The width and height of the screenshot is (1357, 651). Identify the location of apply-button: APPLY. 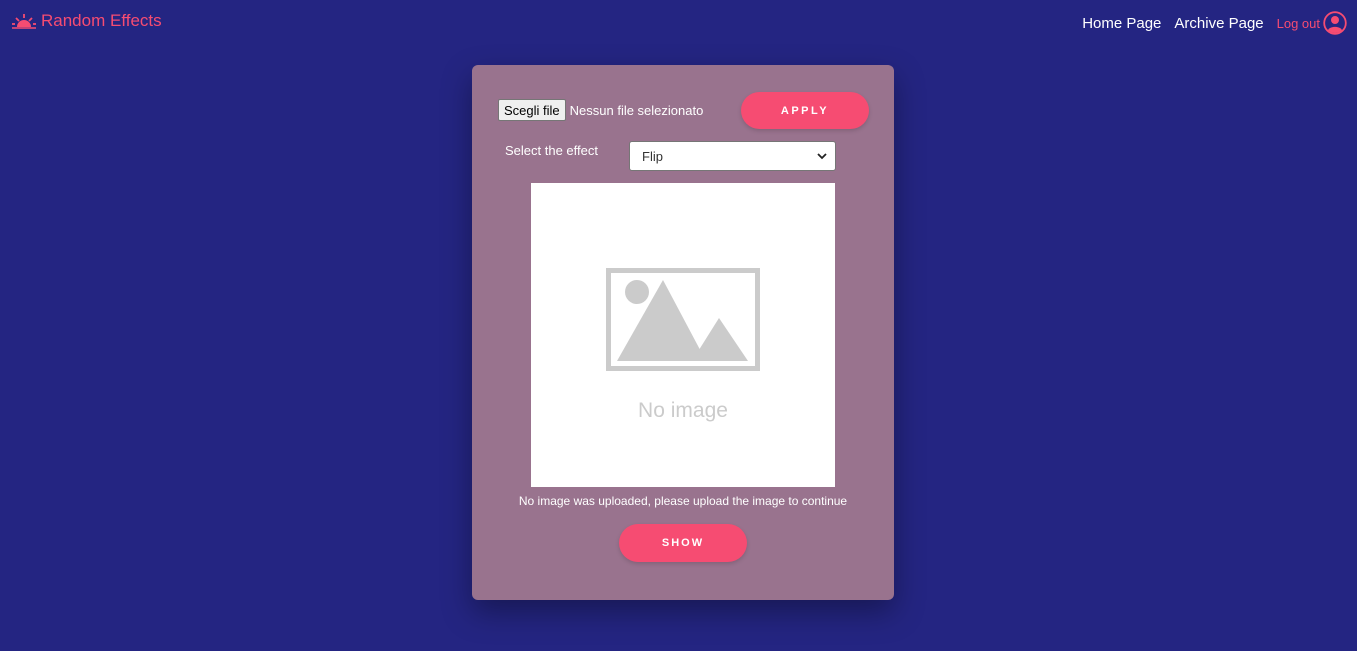
(805, 110).